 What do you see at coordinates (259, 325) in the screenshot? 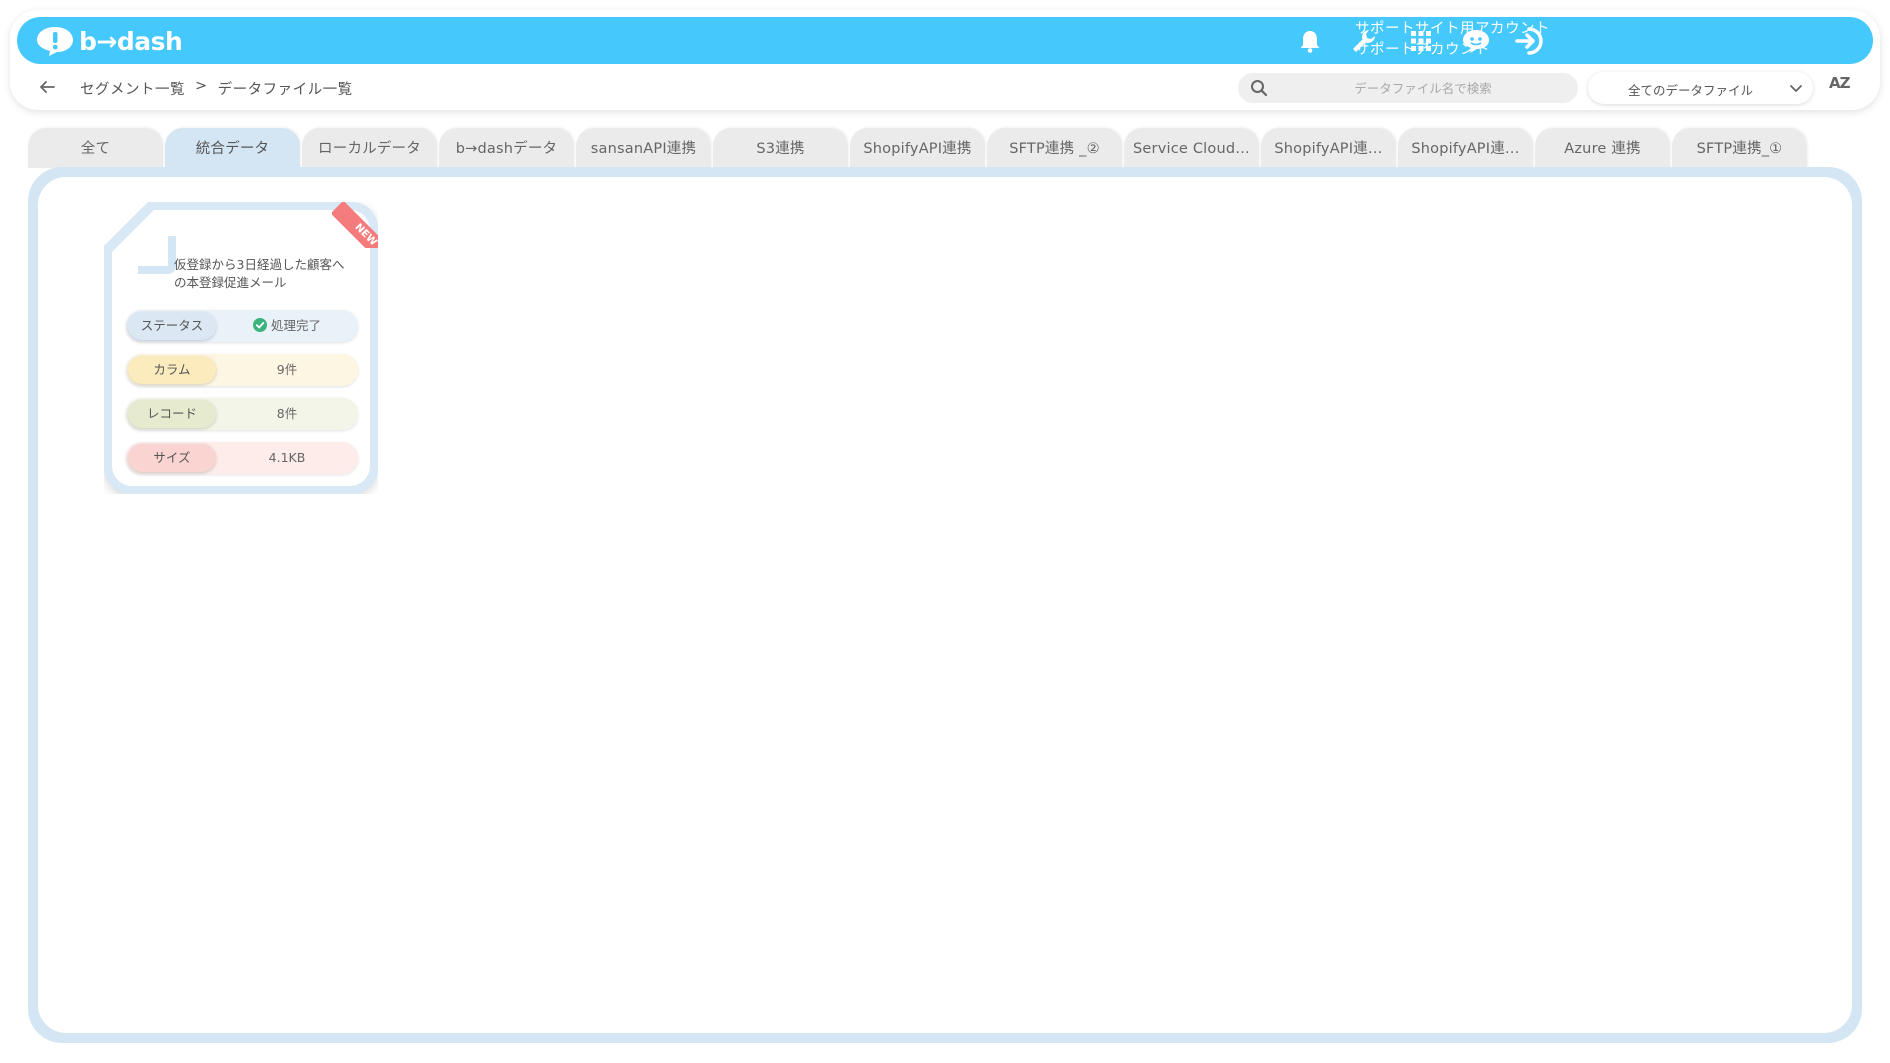
I see `check-circle-icon` at bounding box center [259, 325].